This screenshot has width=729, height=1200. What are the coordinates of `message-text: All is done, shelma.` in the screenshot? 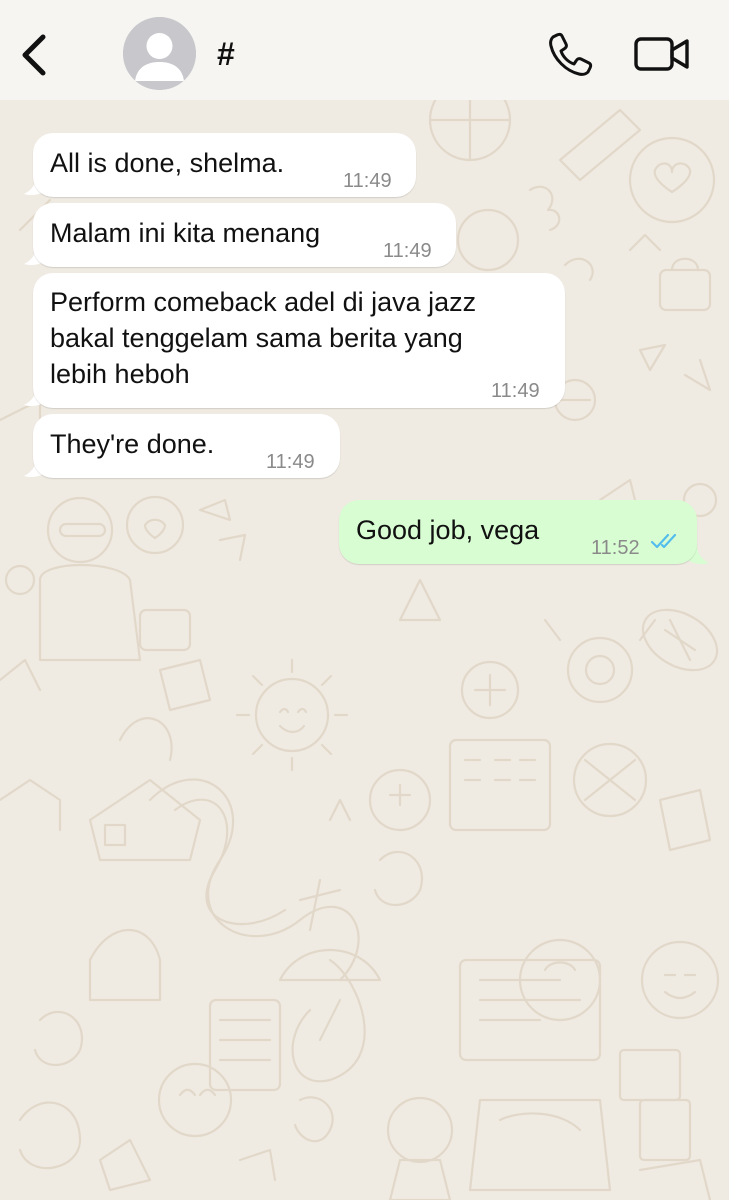 It's located at (167, 163).